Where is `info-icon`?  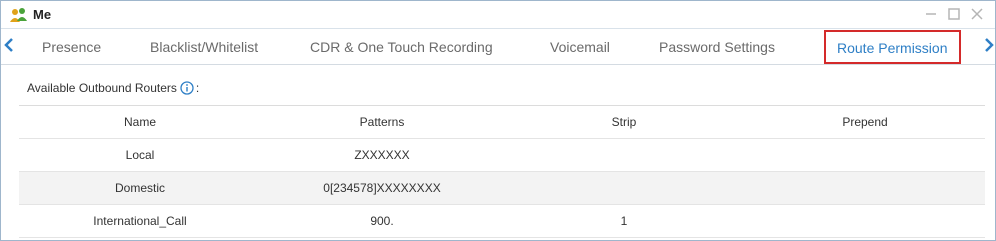 info-icon is located at coordinates (187, 88).